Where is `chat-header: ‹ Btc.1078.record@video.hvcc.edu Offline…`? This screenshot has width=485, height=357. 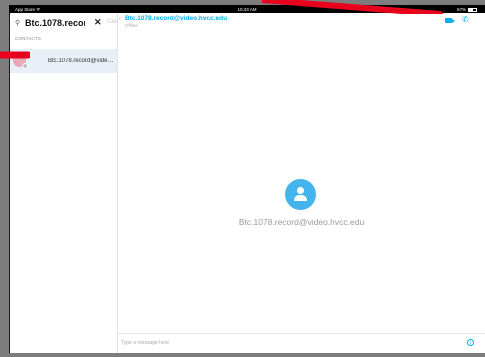 chat-header: ‹ Btc.1078.record@video.hvcc.edu Offline… is located at coordinates (301, 24).